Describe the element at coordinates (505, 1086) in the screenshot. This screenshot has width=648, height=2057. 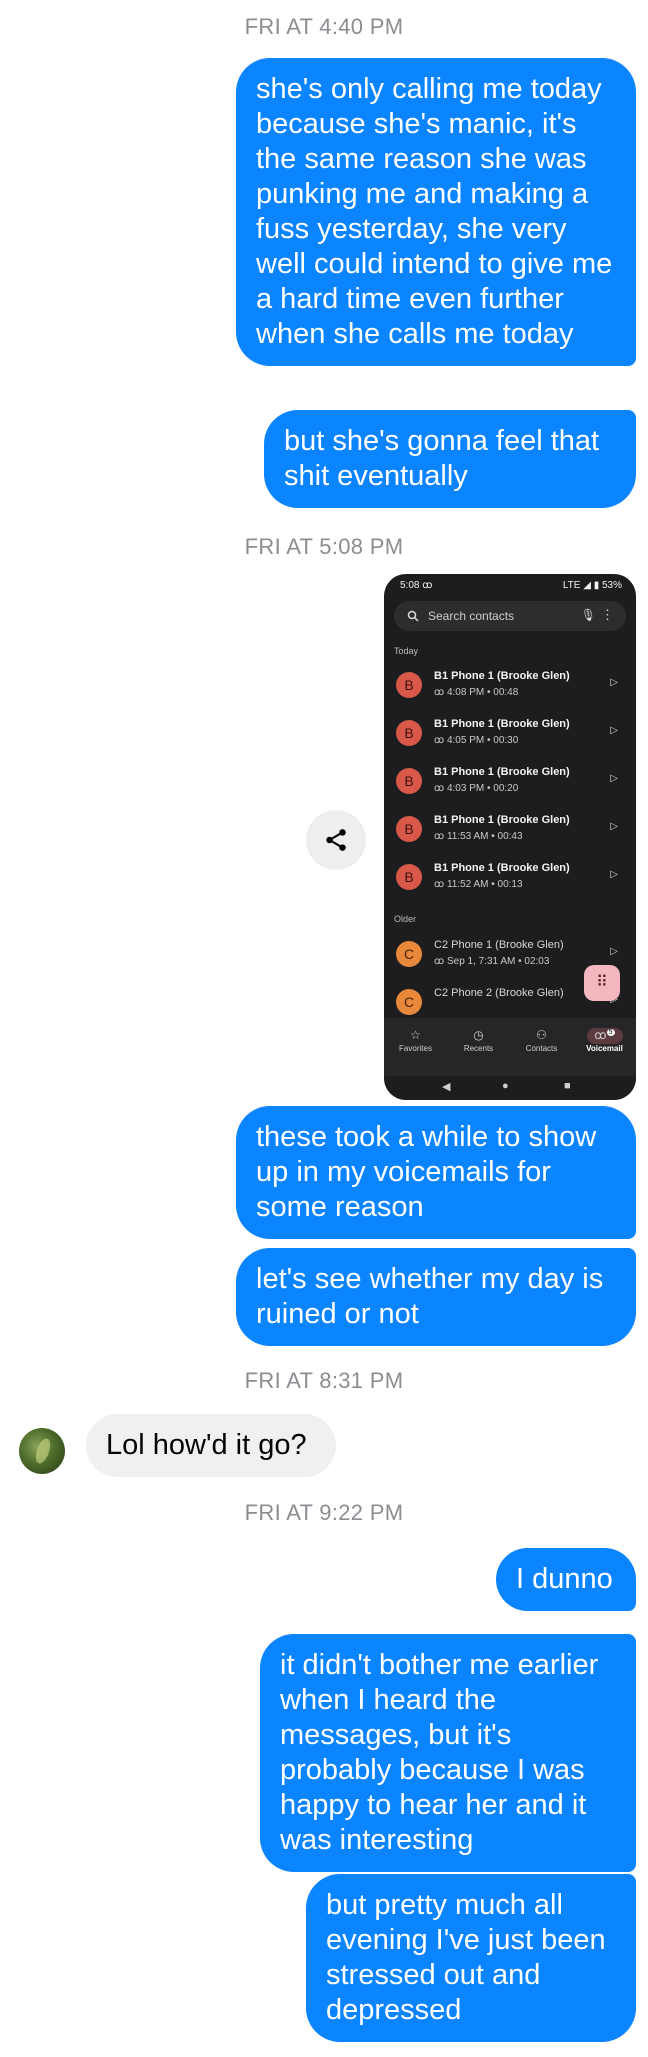
I see `home-icon: ●` at that location.